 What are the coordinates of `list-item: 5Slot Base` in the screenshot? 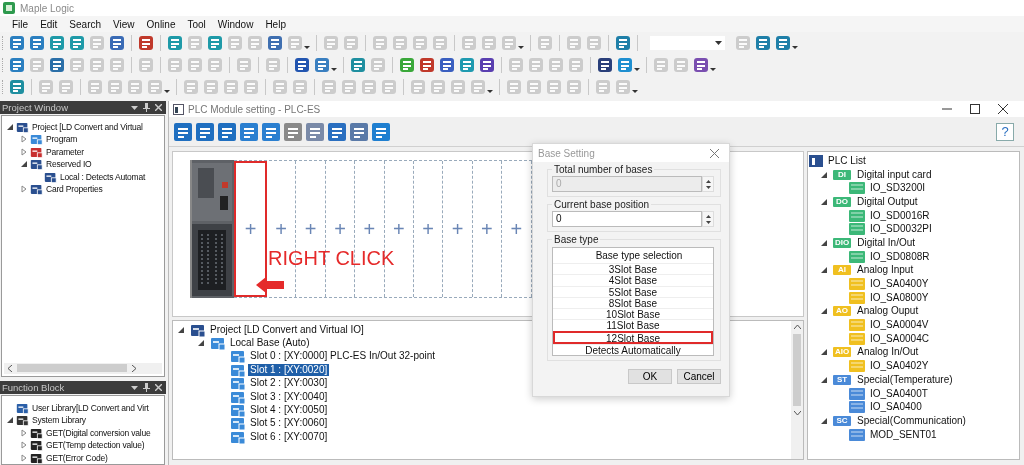 It's located at (633, 291).